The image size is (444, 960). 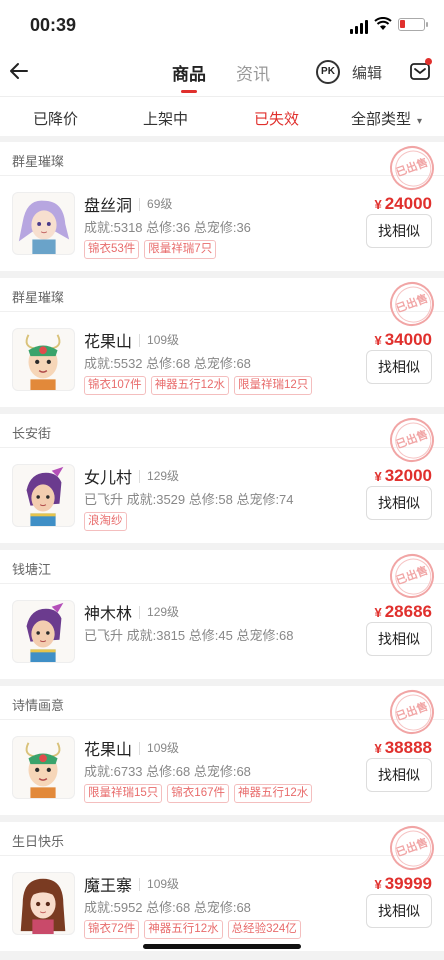 I want to click on price-value: 34000, so click(x=408, y=339).